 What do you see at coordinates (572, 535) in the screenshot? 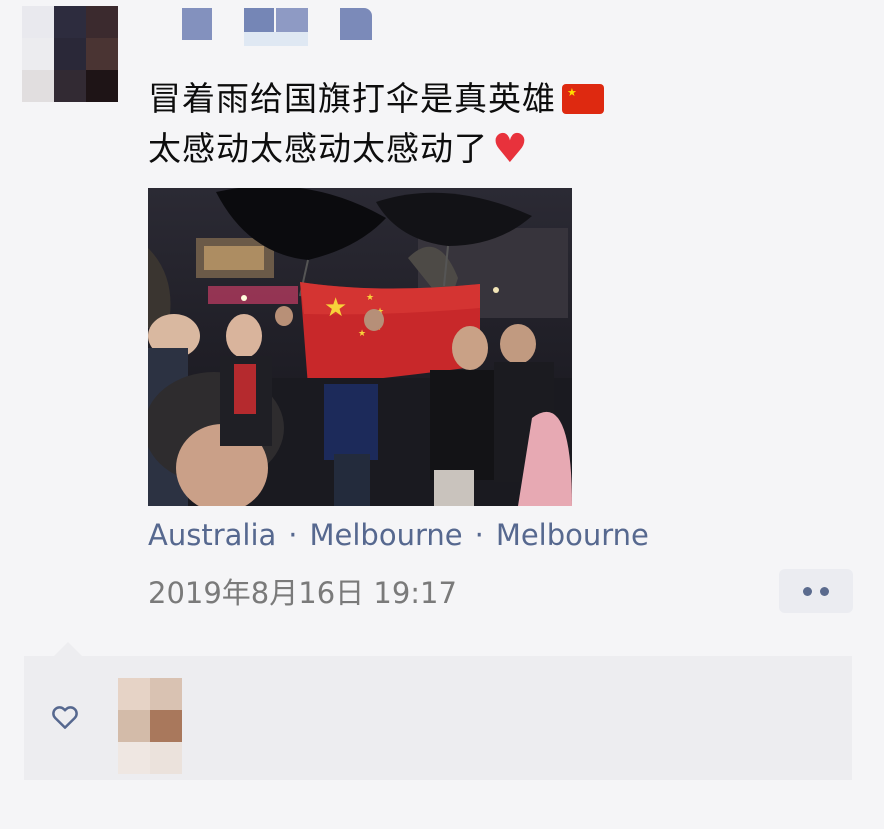
I see `location-place: Melbourne` at bounding box center [572, 535].